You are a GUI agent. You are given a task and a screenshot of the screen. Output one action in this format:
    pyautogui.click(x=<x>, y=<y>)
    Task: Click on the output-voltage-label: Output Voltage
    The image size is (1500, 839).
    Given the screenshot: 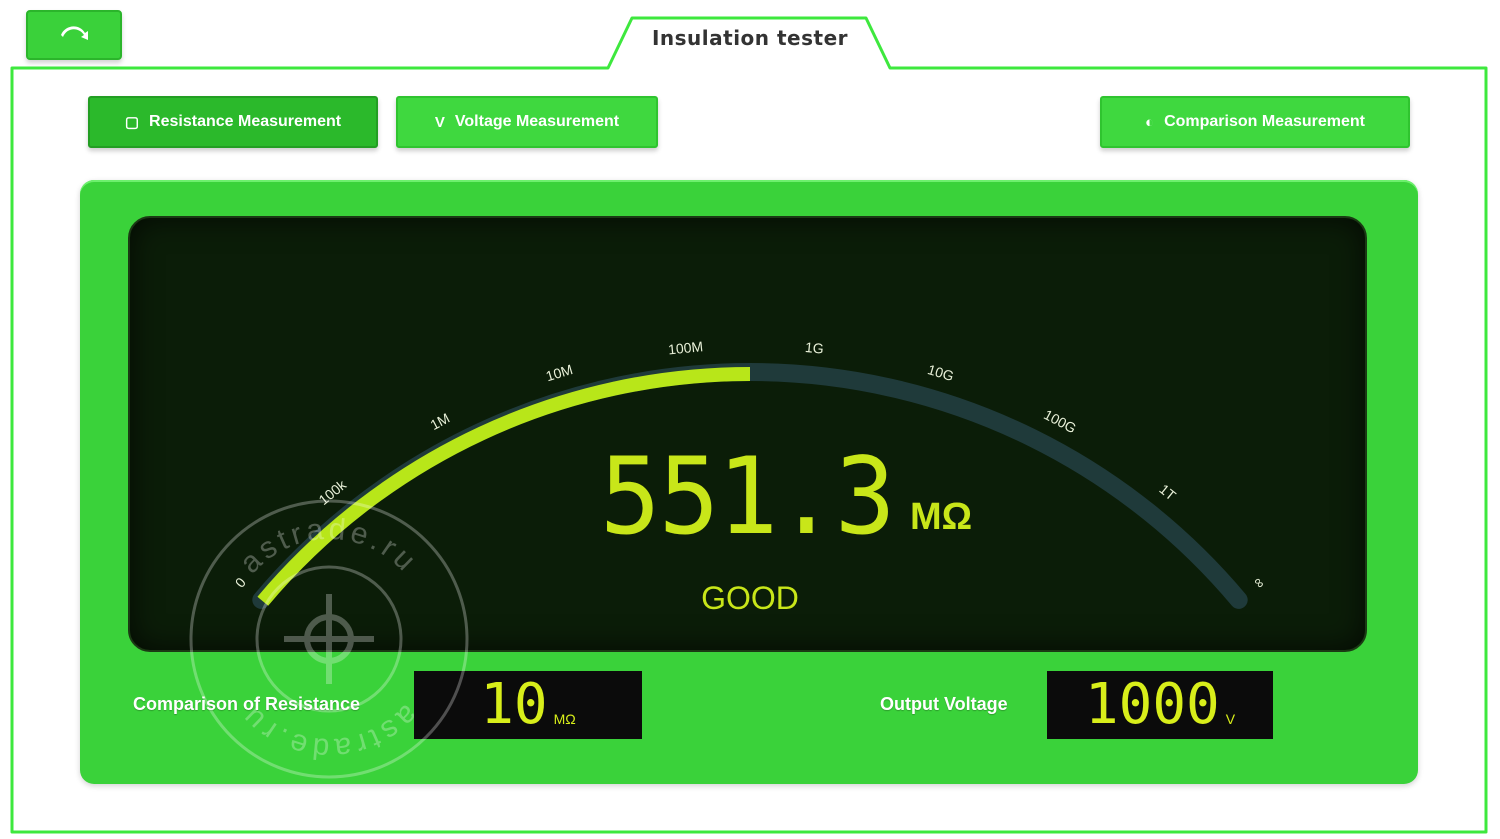 What is the action you would take?
    pyautogui.click(x=944, y=704)
    